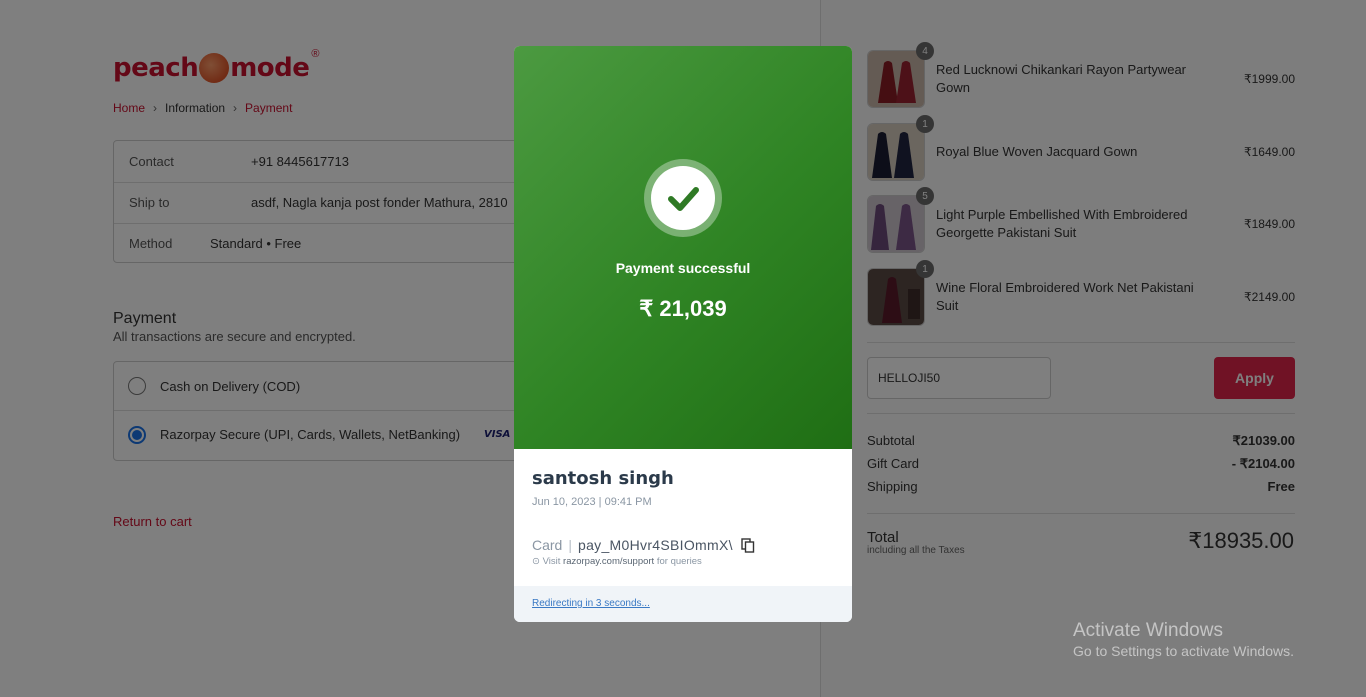 This screenshot has width=1366, height=697. Describe the element at coordinates (592, 502) in the screenshot. I see `payment-date: Jun 10, 2023 | 09:41 PM` at that location.